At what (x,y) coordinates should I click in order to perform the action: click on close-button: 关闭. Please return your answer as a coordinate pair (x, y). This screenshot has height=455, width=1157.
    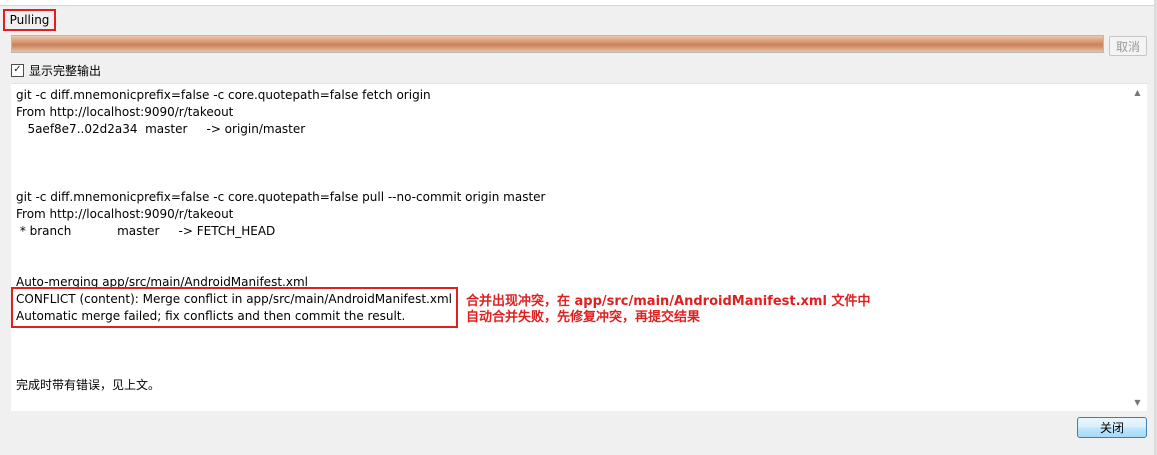
    Looking at the image, I should click on (1112, 427).